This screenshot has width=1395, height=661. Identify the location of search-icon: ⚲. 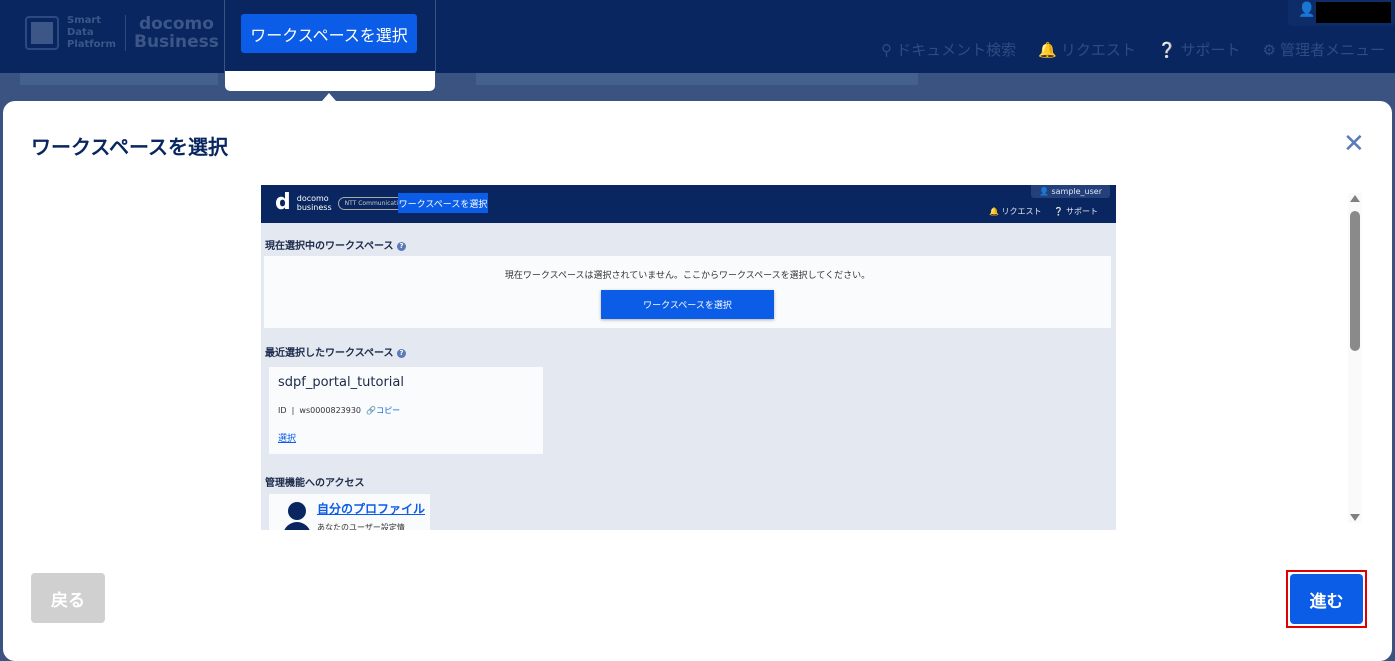
(887, 50).